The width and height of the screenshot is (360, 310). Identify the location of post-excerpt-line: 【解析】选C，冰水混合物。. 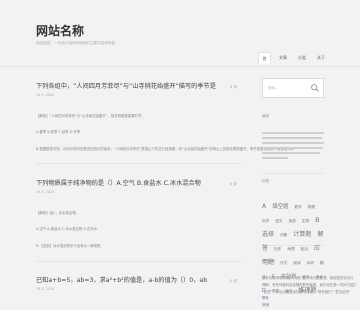
(58, 213).